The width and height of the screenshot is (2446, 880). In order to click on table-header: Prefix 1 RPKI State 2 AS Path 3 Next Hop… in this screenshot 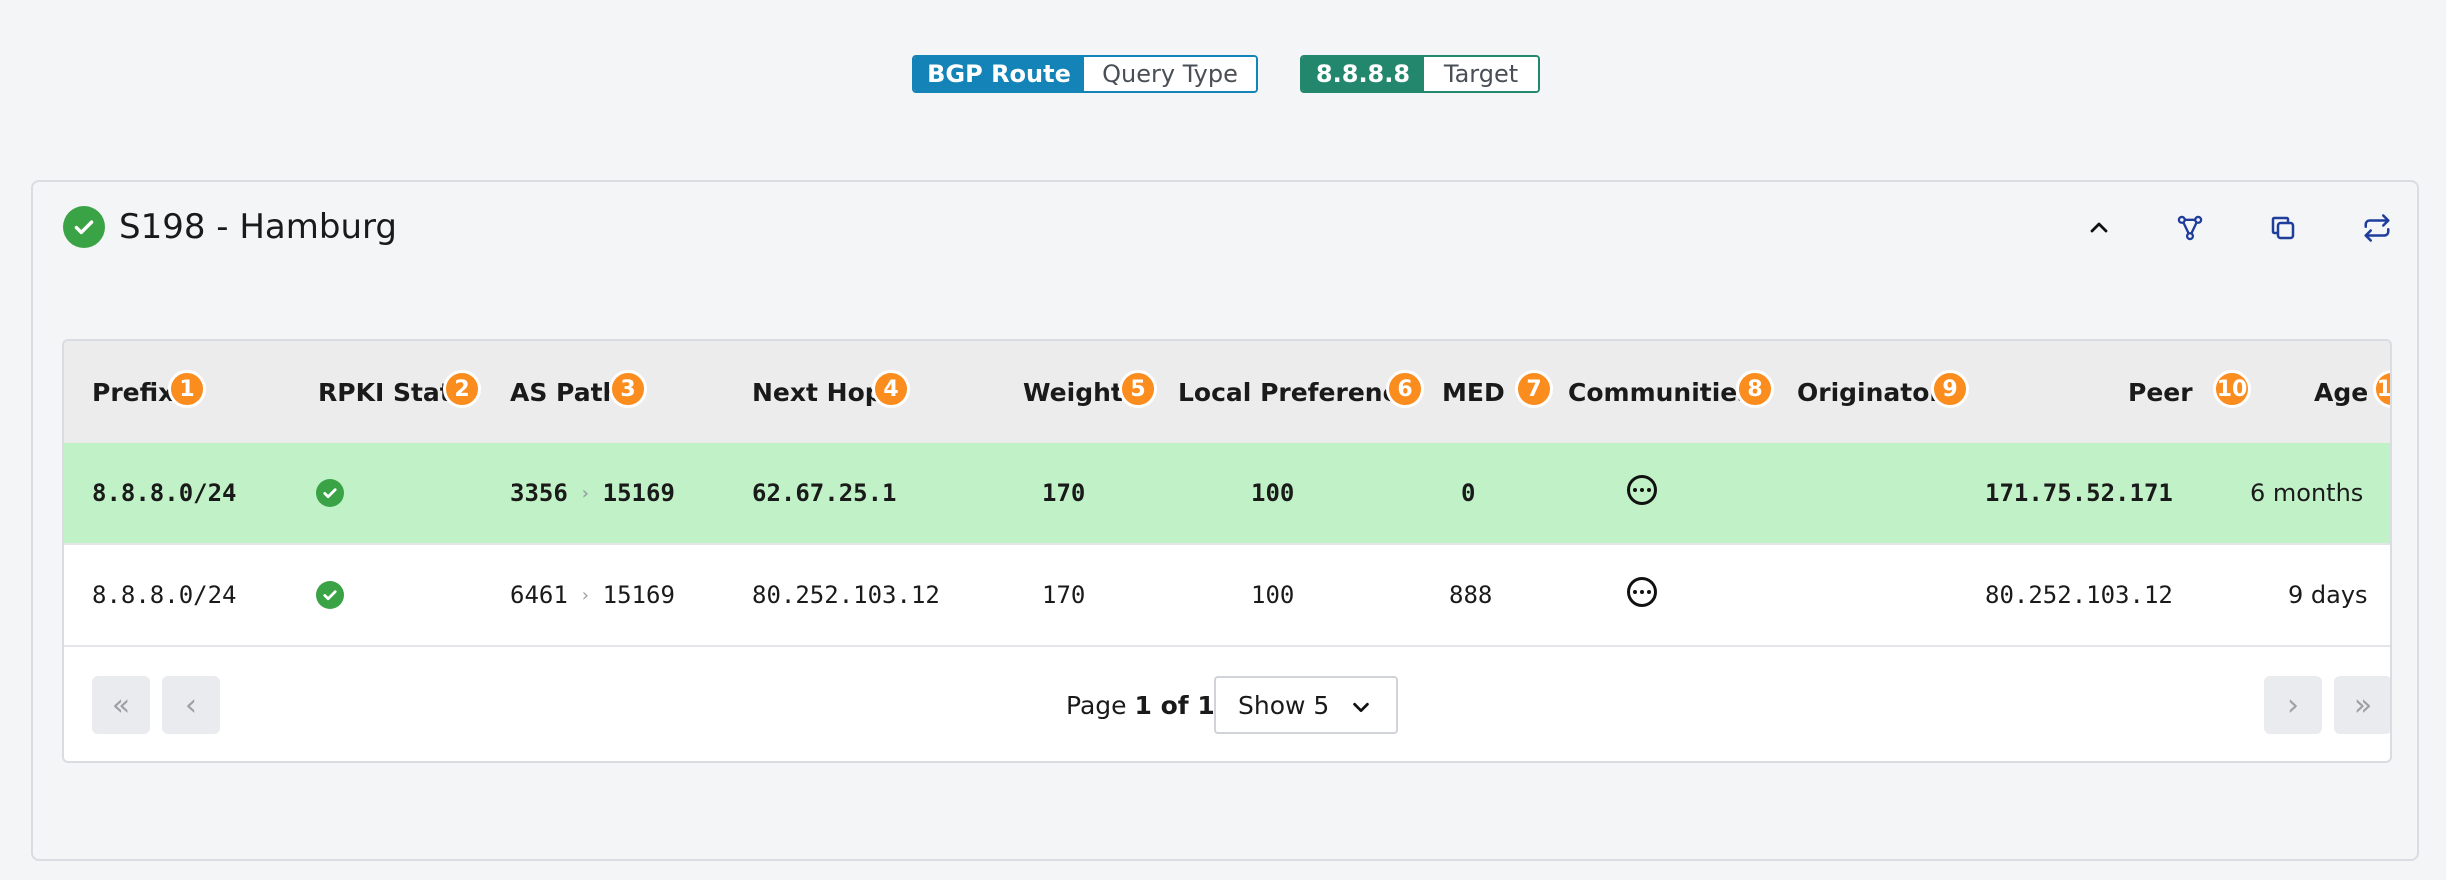, I will do `click(1227, 392)`.